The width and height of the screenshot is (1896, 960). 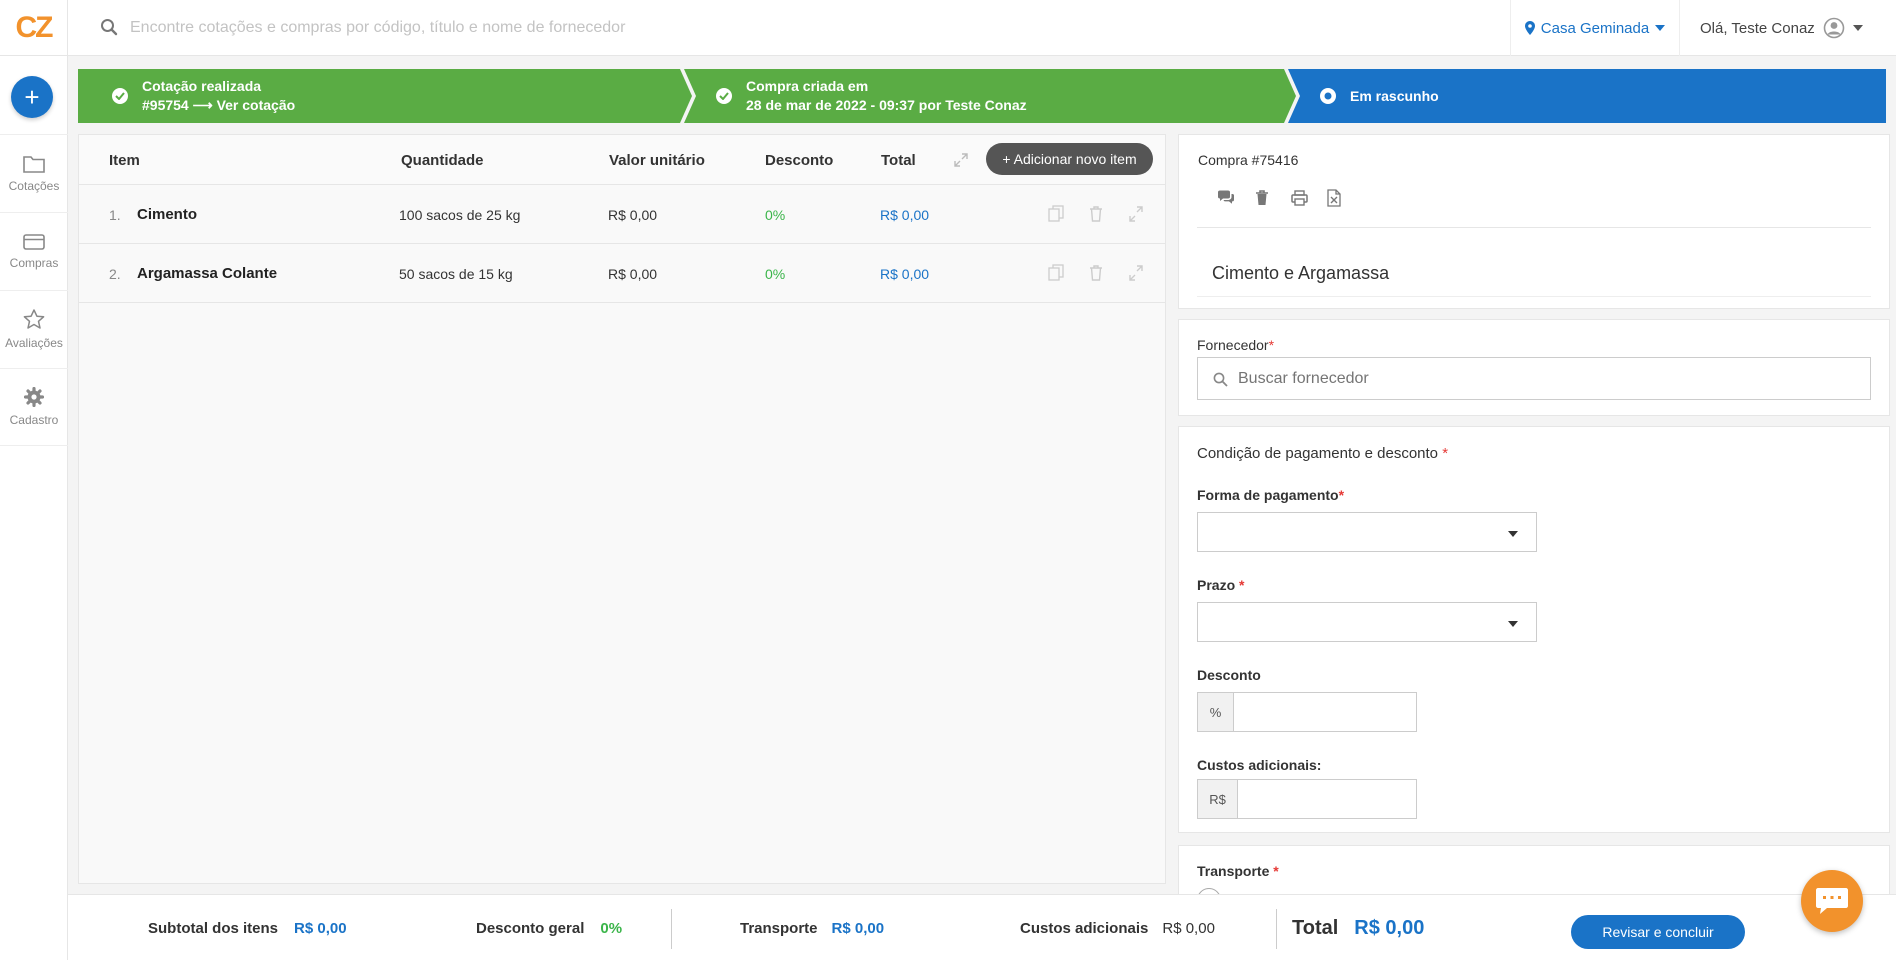 I want to click on location-name: Casa Geminada, so click(x=1595, y=28).